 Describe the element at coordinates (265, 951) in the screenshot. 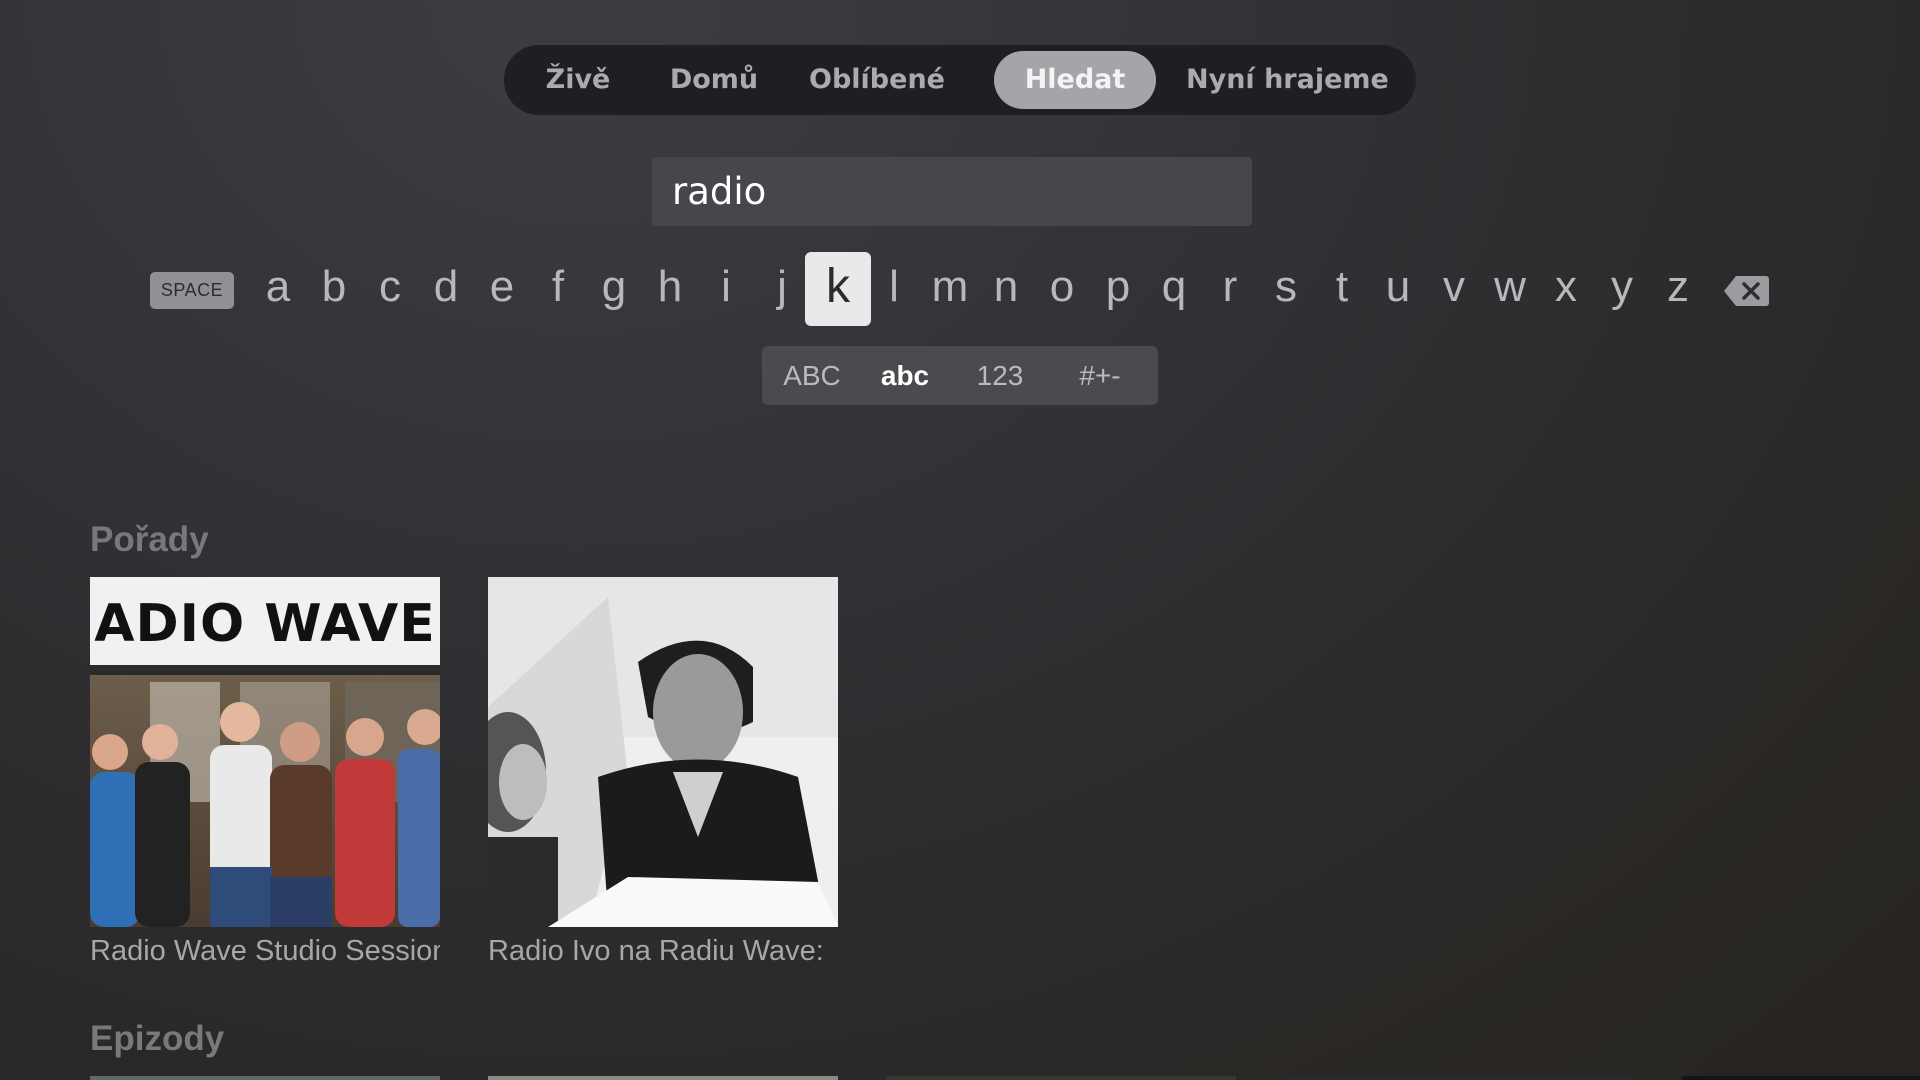

I see `show-title: Radio Wave Studio Session` at that location.